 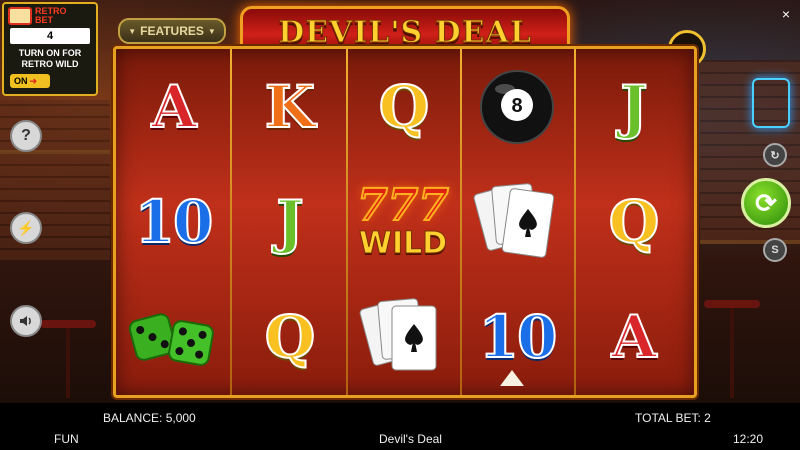 I want to click on stake-button: S, so click(x=775, y=250).